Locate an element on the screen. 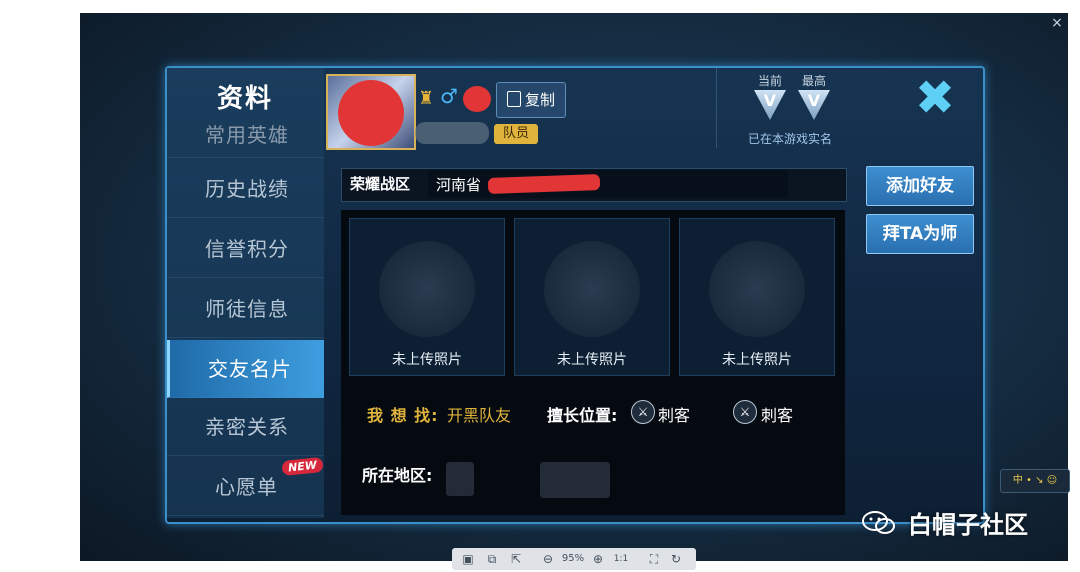 The image size is (1080, 572). tier-max-label: 最高 is located at coordinates (814, 81).